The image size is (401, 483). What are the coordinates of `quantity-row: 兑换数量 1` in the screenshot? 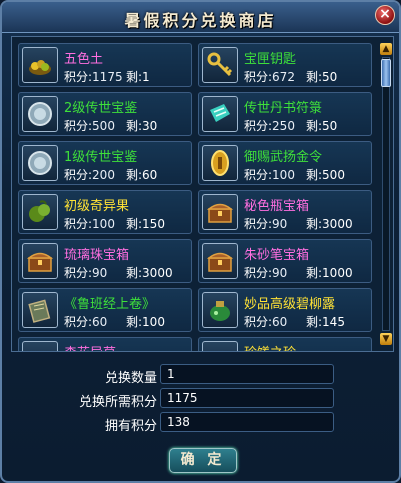 It's located at (200, 375).